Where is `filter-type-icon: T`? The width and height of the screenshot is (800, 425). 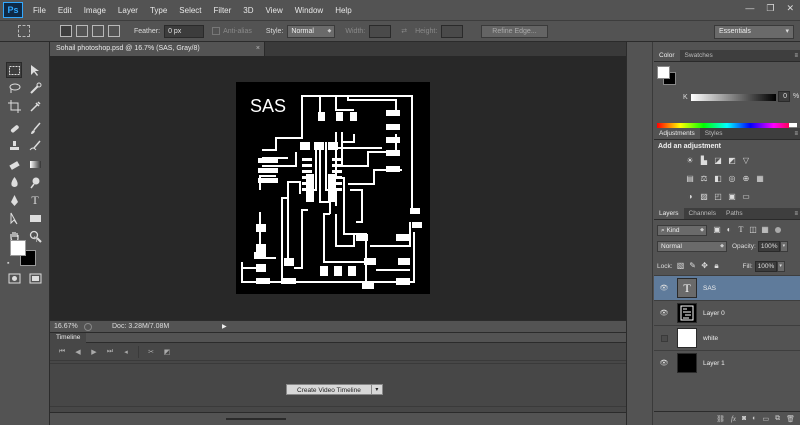 filter-type-icon: T is located at coordinates (741, 230).